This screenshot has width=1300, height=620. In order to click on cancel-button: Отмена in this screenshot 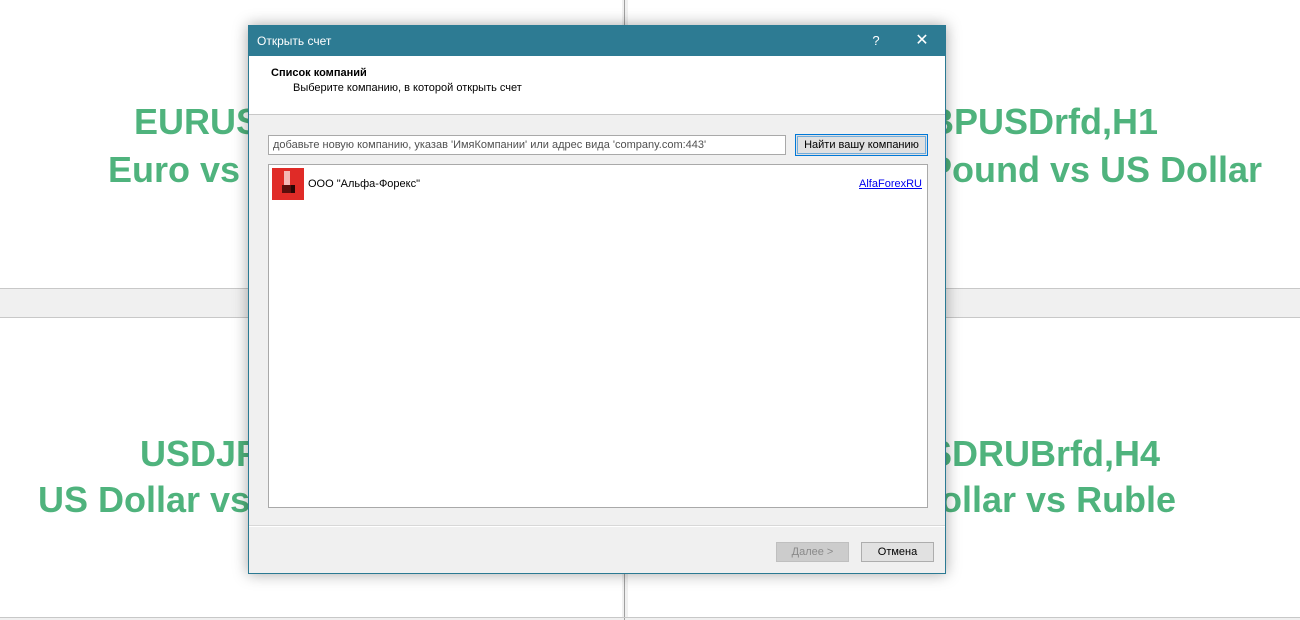, I will do `click(897, 552)`.